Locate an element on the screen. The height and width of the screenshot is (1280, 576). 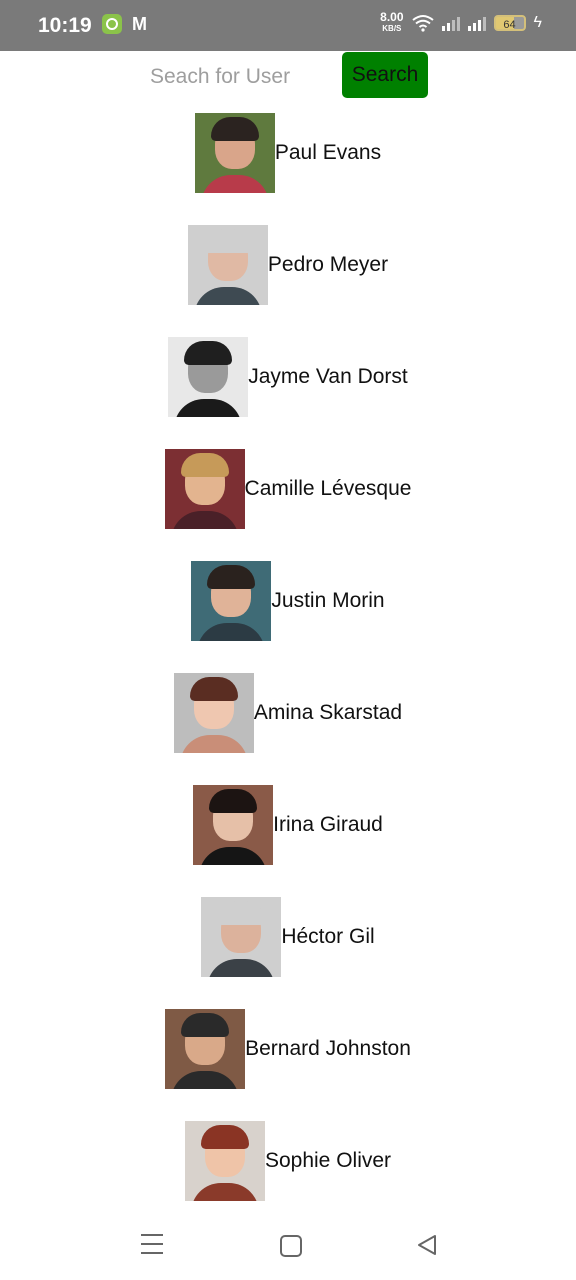
user-list-item: Amina Skarstad is located at coordinates (288, 713).